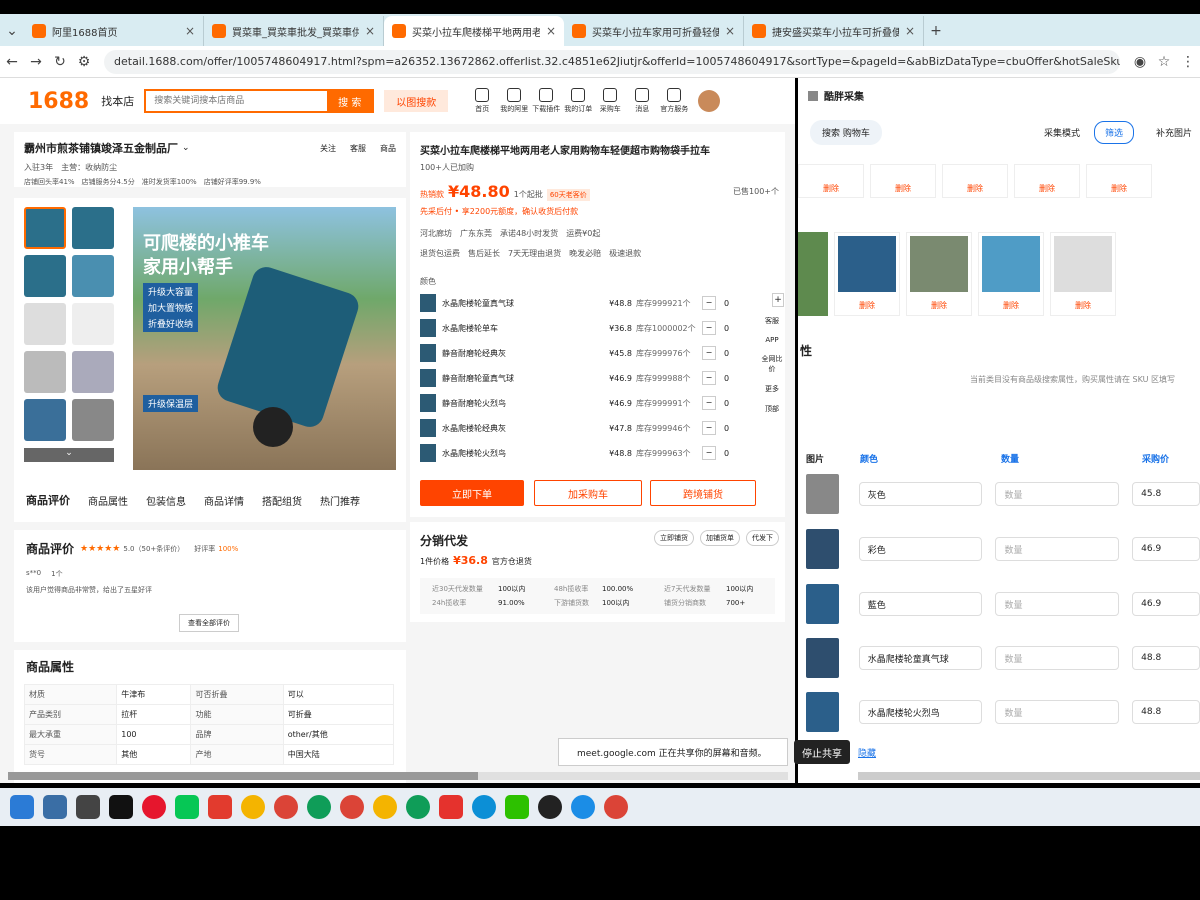 The width and height of the screenshot is (1200, 900). I want to click on wps-icon, so click(220, 807).